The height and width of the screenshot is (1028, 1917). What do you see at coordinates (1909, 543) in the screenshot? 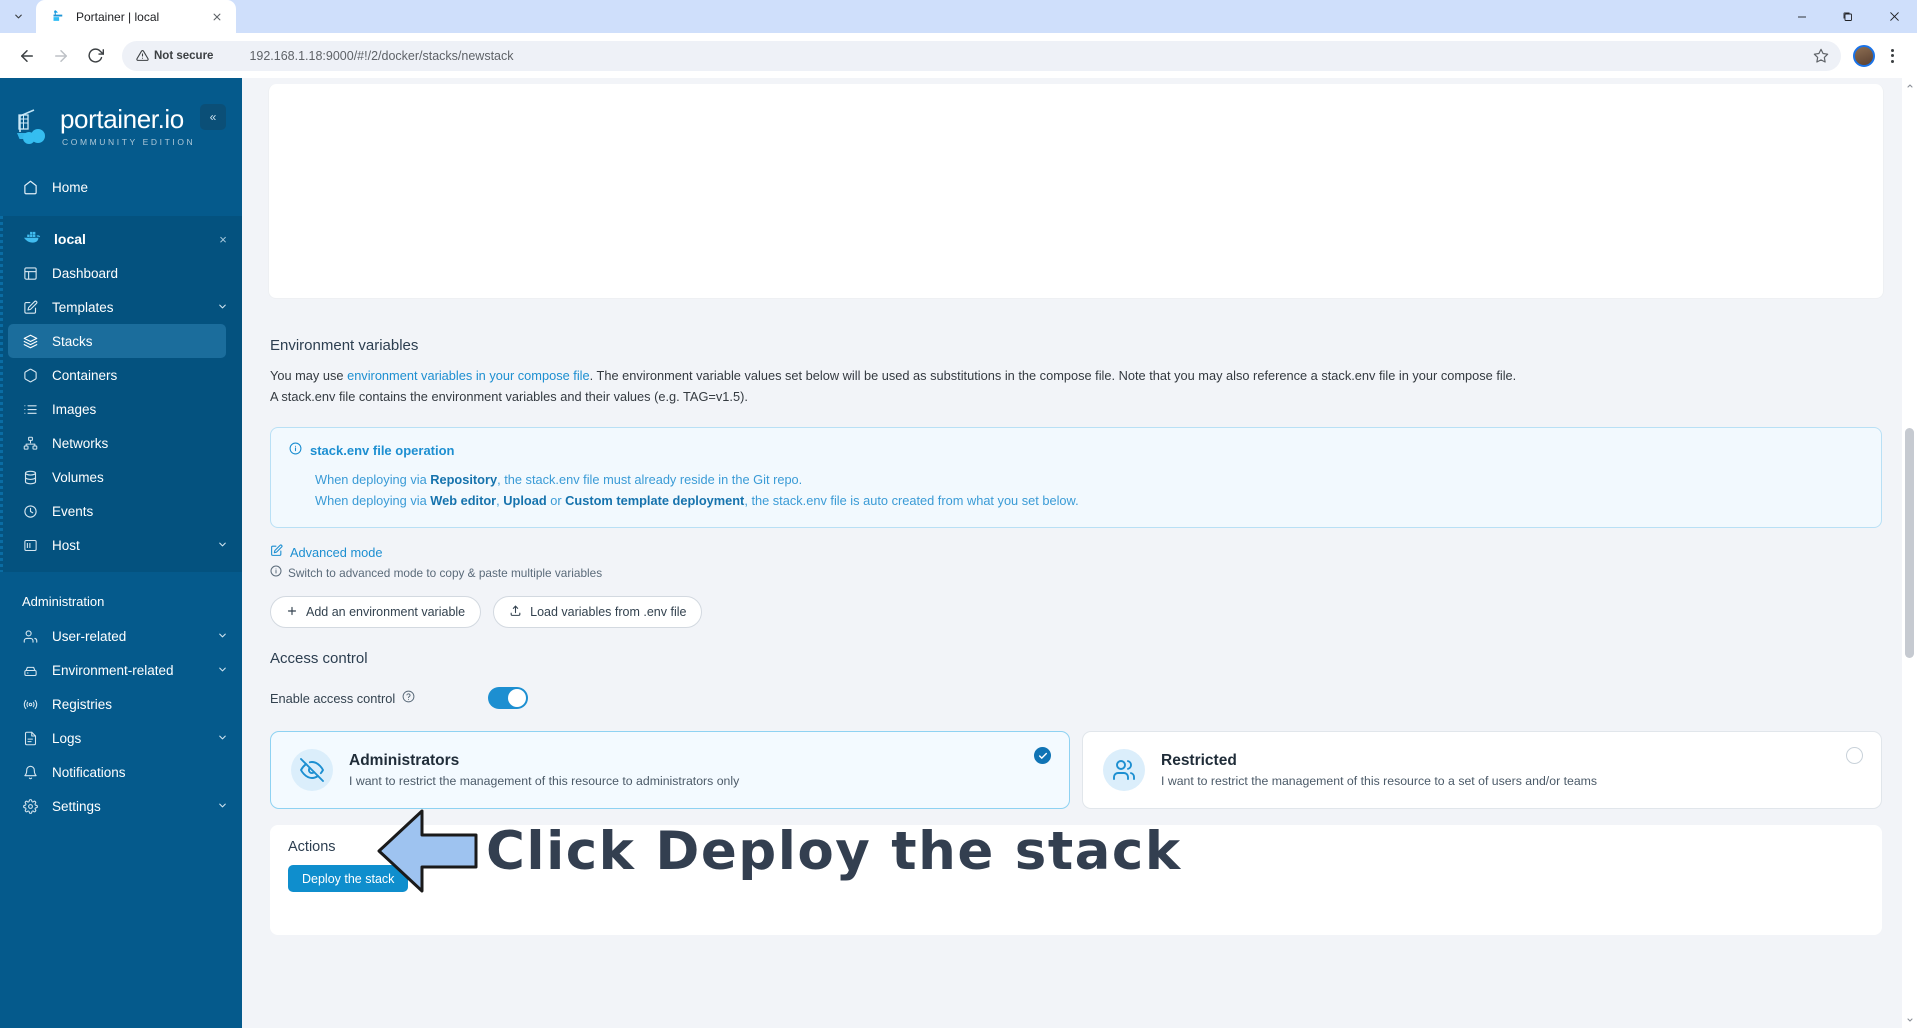
I see `scrollbar-thumb` at bounding box center [1909, 543].